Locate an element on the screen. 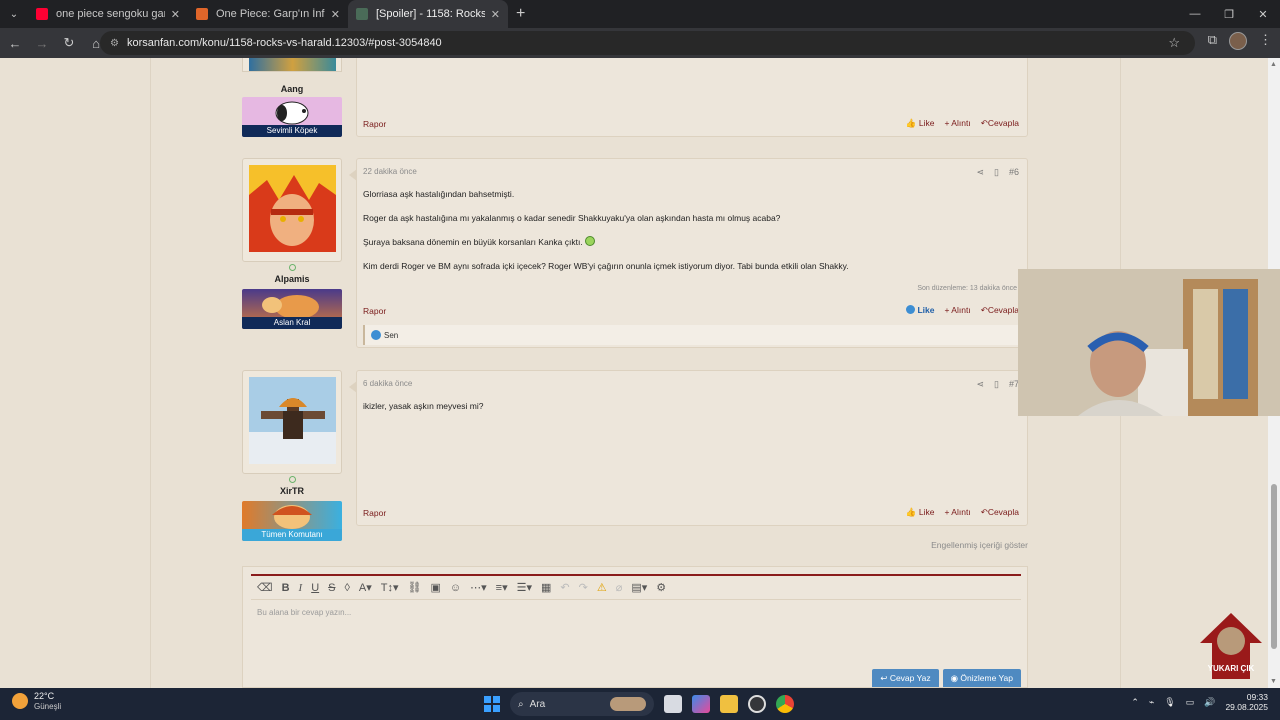  post-reply-button: ↩ Cevap Yaz is located at coordinates (905, 678).